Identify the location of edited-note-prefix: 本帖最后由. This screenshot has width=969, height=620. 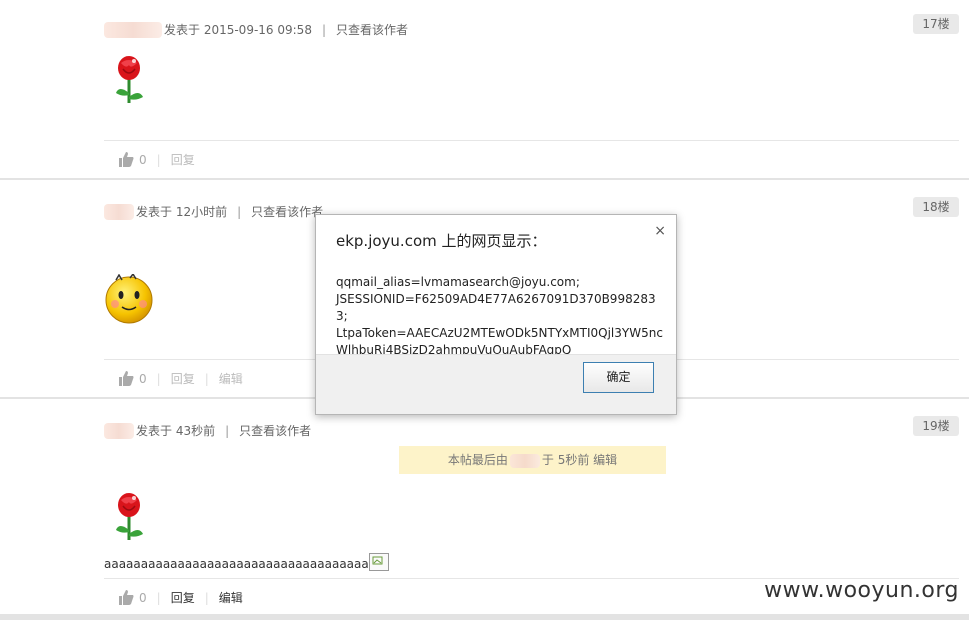
(477, 460).